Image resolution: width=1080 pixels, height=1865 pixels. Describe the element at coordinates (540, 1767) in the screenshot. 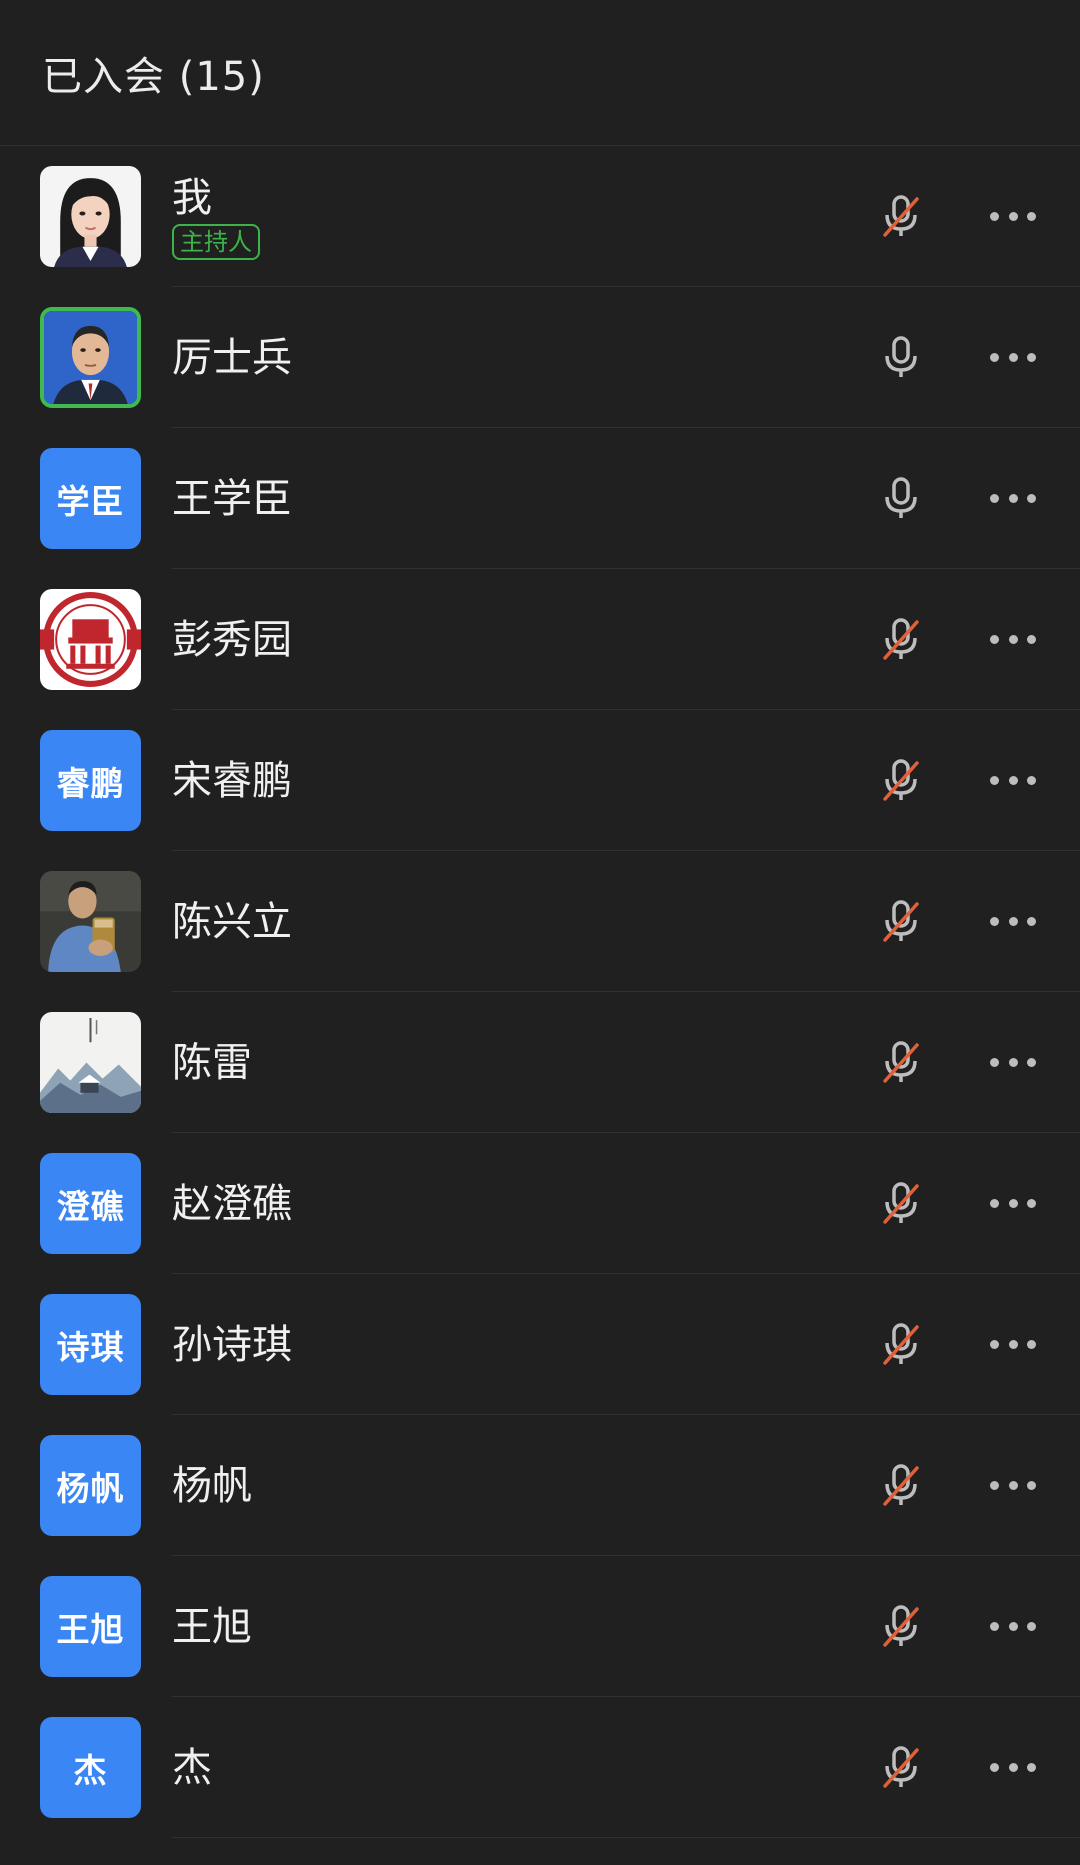

I see `participant-row: 杰 杰` at that location.